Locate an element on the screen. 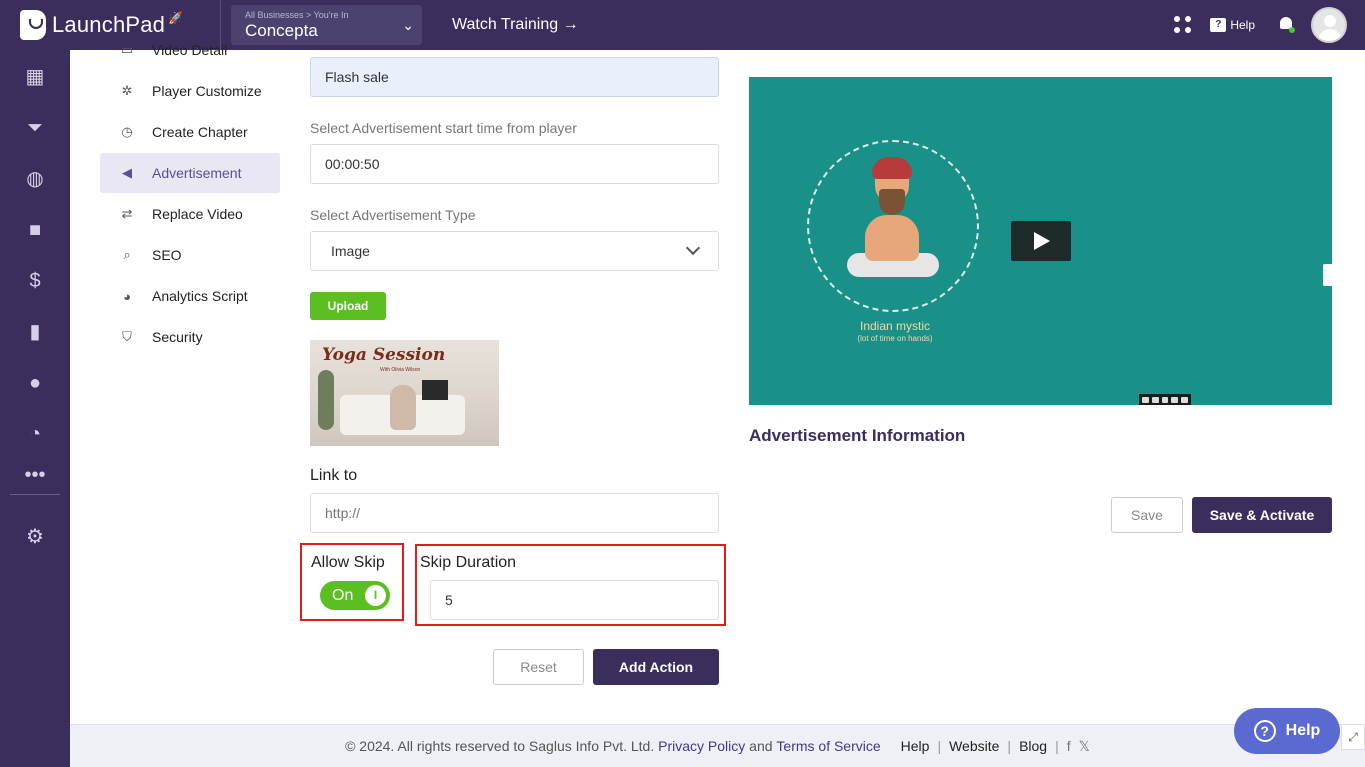 The width and height of the screenshot is (1365, 767). side-collapse-handle is located at coordinates (1328, 275).